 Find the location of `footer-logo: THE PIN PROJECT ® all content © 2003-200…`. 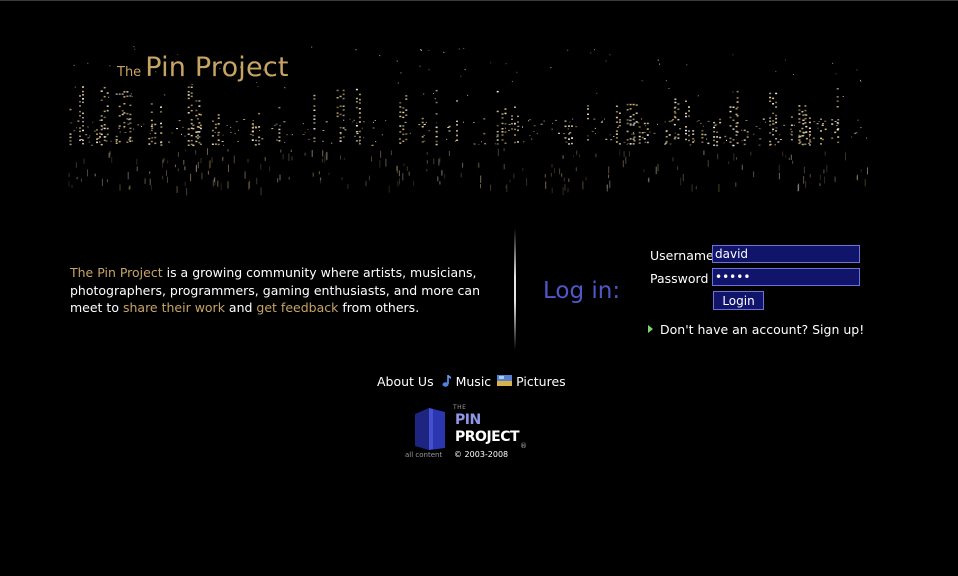

footer-logo: THE PIN PROJECT ® all content © 2003-200… is located at coordinates (470, 434).